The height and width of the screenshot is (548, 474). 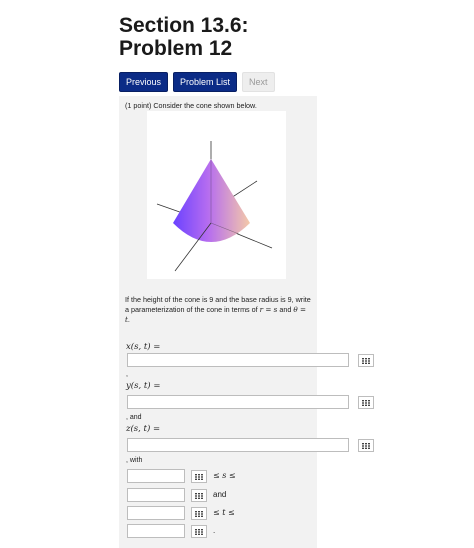 What do you see at coordinates (214, 206) in the screenshot?
I see `cone-image` at bounding box center [214, 206].